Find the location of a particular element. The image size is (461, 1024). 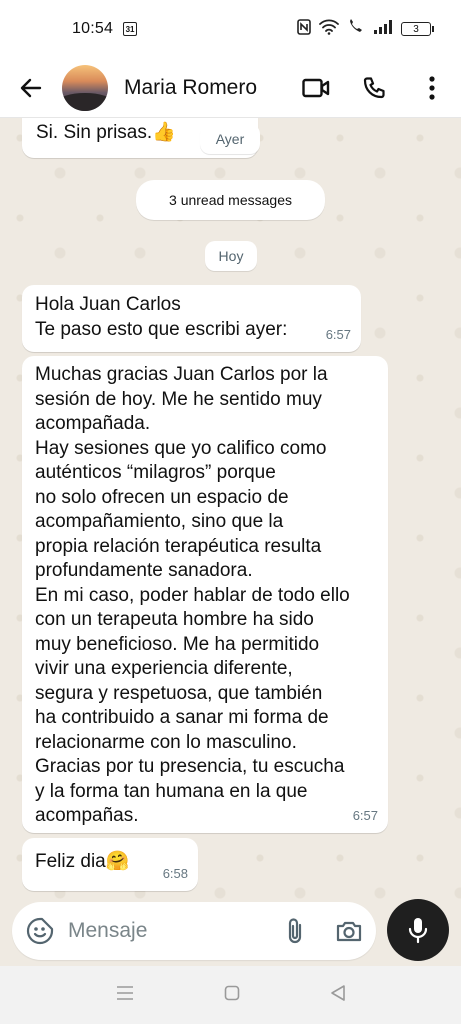

camera-button is located at coordinates (349, 931).